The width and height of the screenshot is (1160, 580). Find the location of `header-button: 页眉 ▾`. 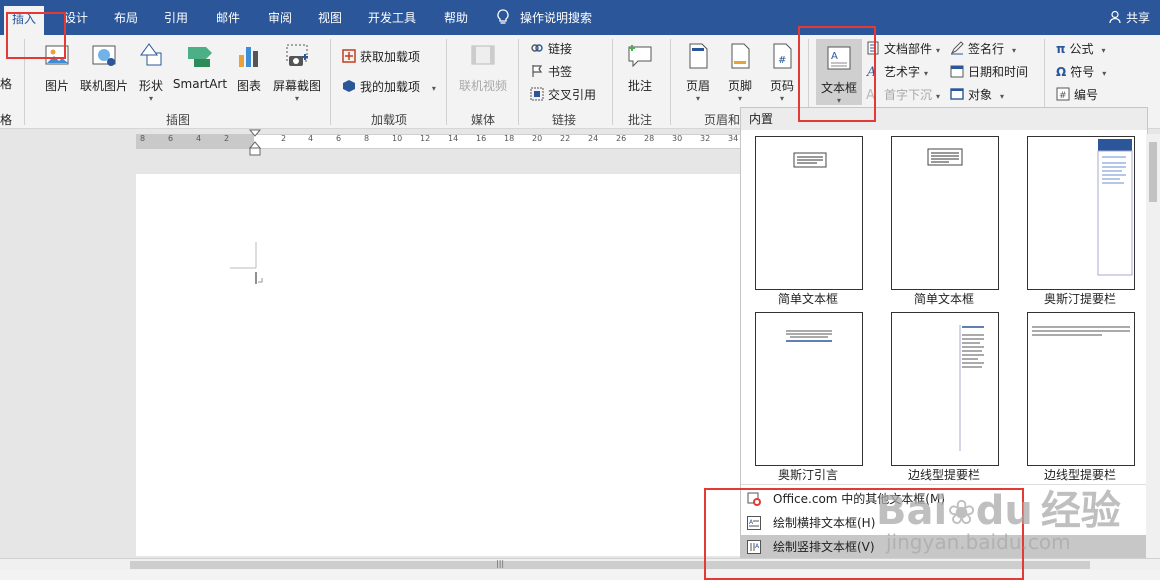

header-button: 页眉 ▾ is located at coordinates (698, 72).